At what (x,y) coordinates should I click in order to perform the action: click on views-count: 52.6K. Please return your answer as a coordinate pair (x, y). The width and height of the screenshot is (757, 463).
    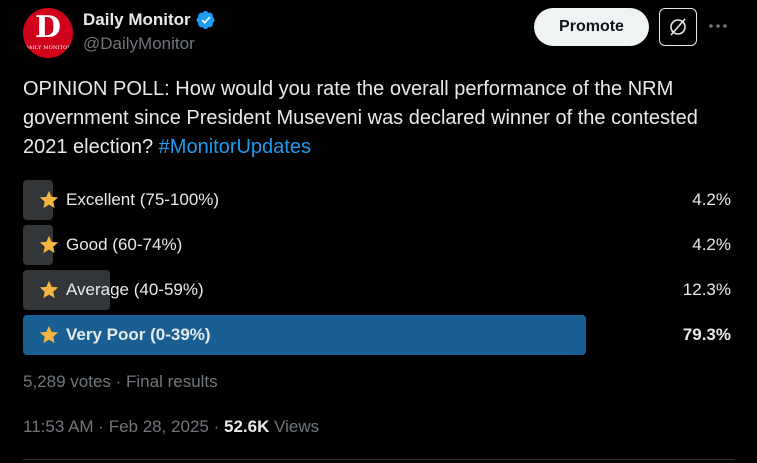
    Looking at the image, I should click on (247, 426).